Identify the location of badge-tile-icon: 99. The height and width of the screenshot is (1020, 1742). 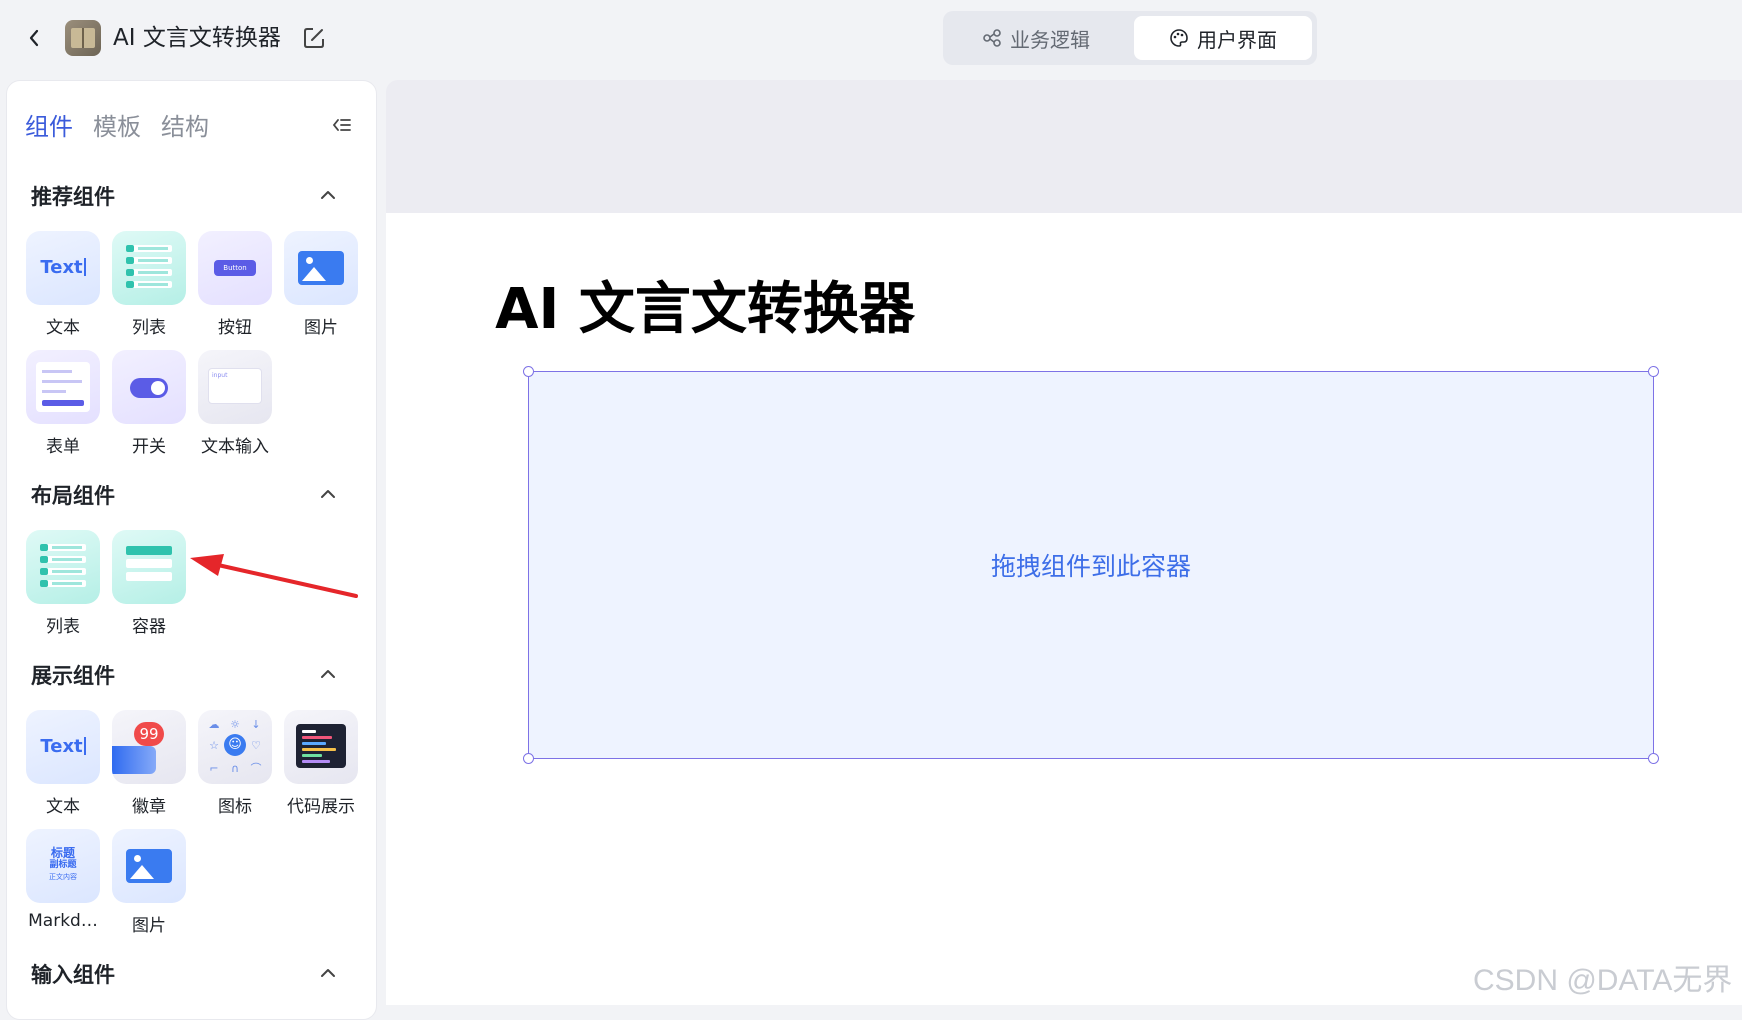
(149, 747).